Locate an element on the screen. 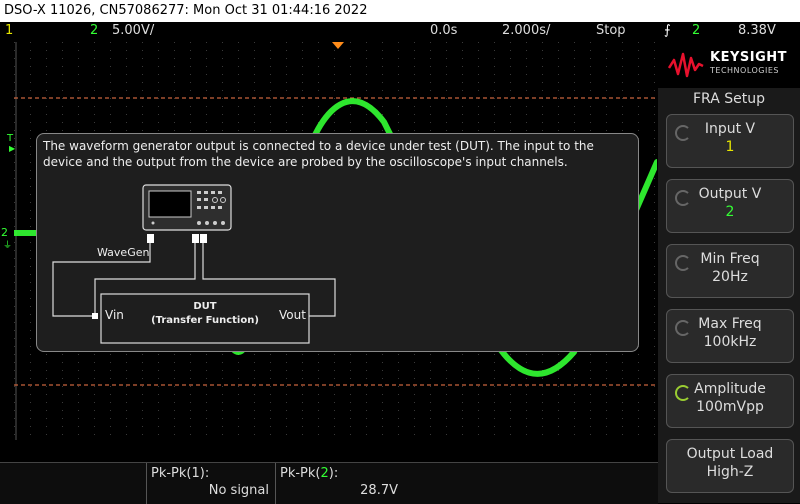 This screenshot has height=504, width=800. keysight-wave-icon is located at coordinates (686, 65).